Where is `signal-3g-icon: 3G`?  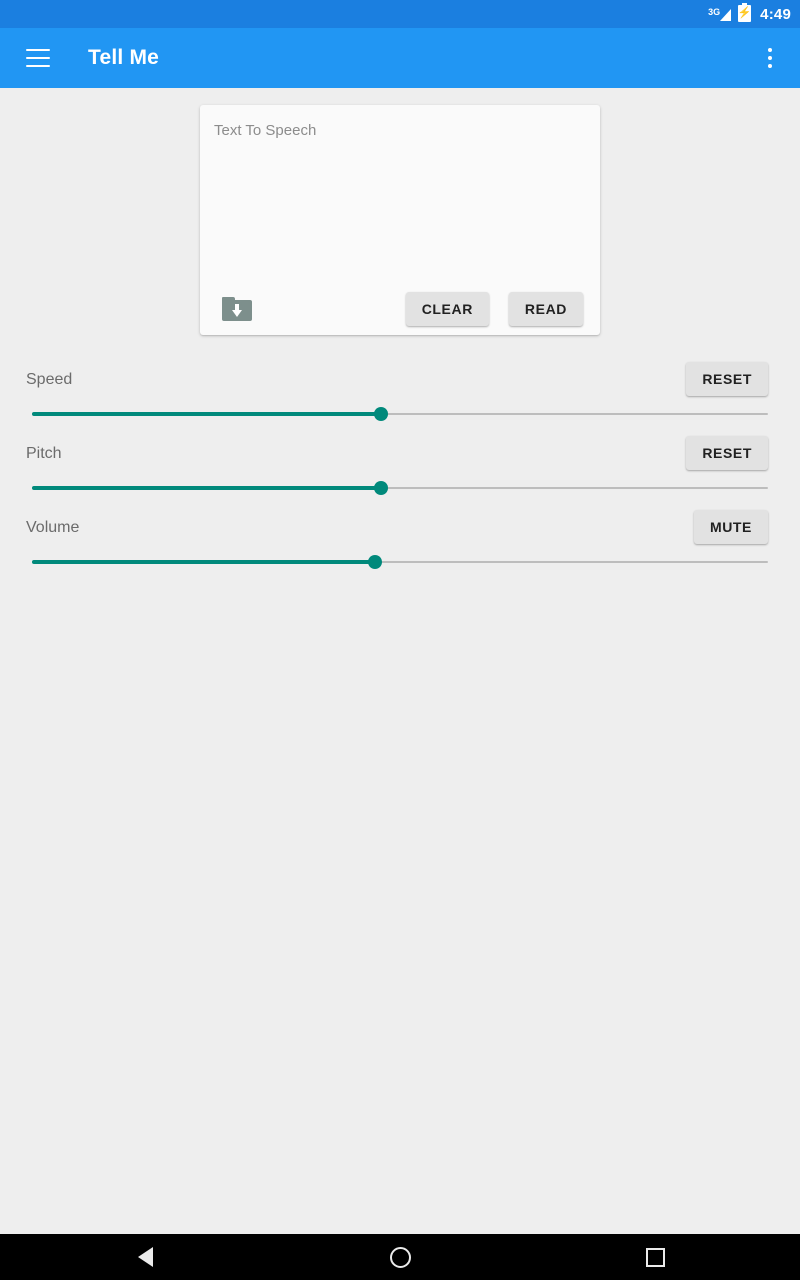
signal-3g-icon: 3G is located at coordinates (720, 14).